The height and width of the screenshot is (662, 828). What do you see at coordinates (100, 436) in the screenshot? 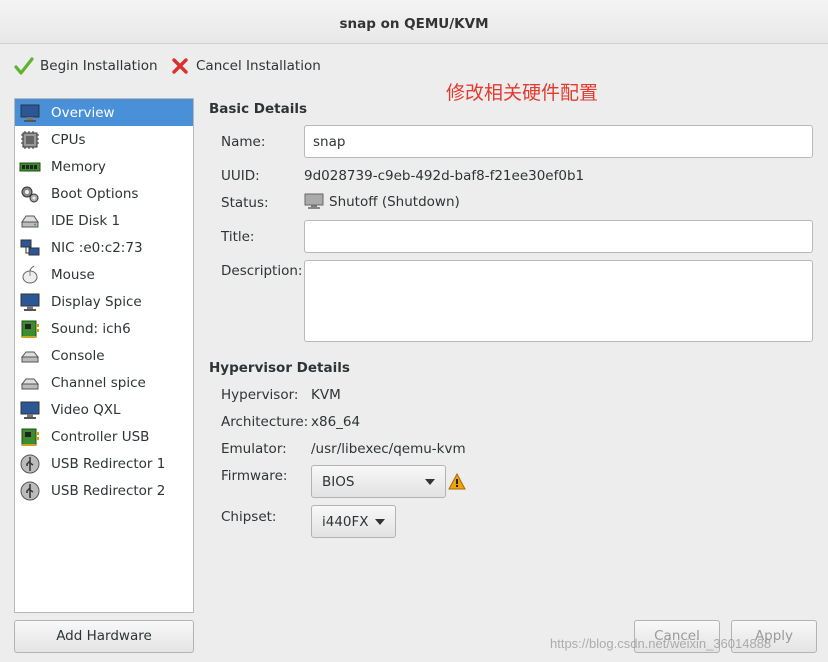
I see `sidebar-item-label: Controller USB` at bounding box center [100, 436].